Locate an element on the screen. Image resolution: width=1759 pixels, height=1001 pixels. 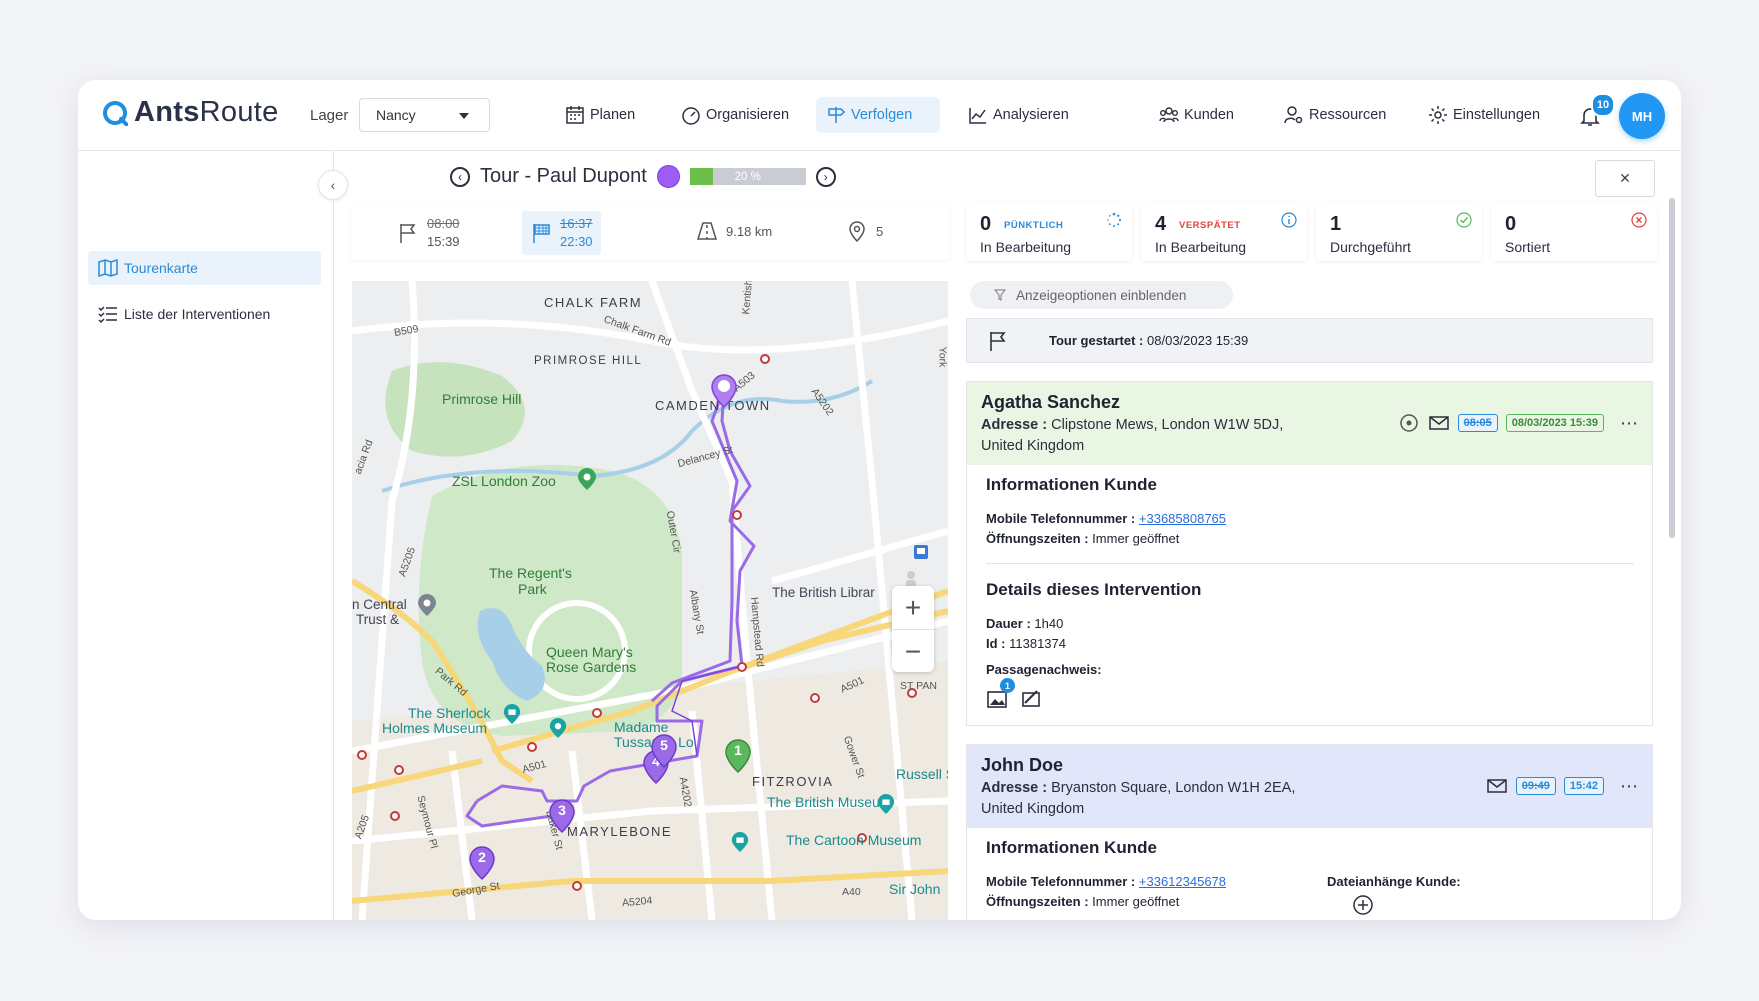
map-label-a40: A40 is located at coordinates (851, 892).